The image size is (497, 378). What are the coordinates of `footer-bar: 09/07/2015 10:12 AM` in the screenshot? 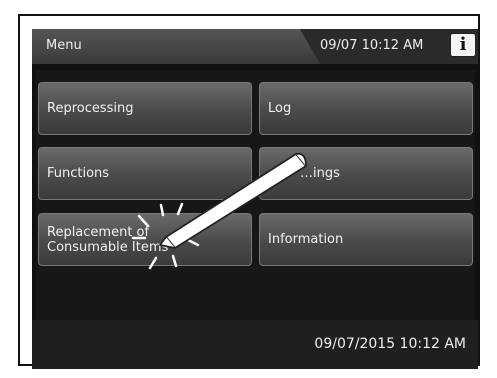 It's located at (255, 344).